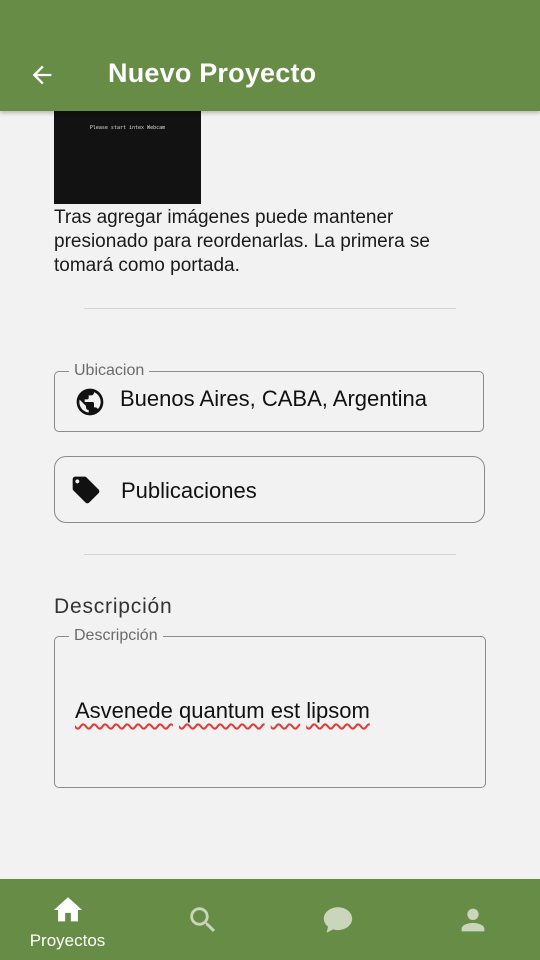 This screenshot has height=960, width=540. I want to click on person-icon, so click(472, 920).